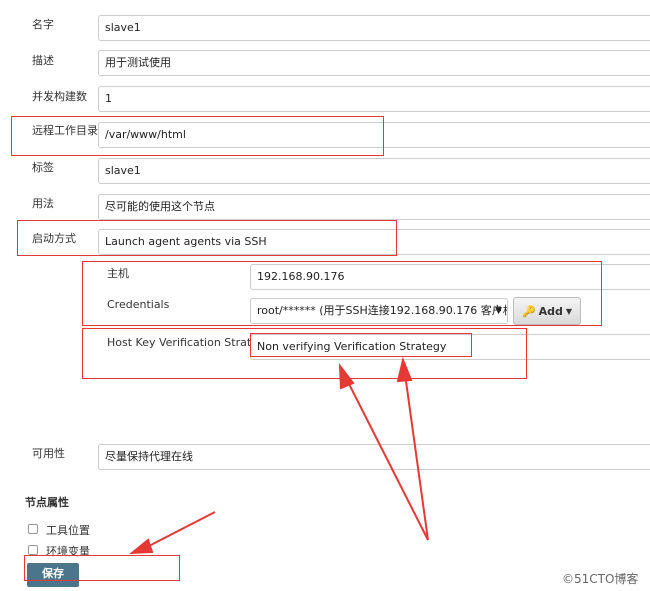  I want to click on arrow-line-left, so click(387, 459).